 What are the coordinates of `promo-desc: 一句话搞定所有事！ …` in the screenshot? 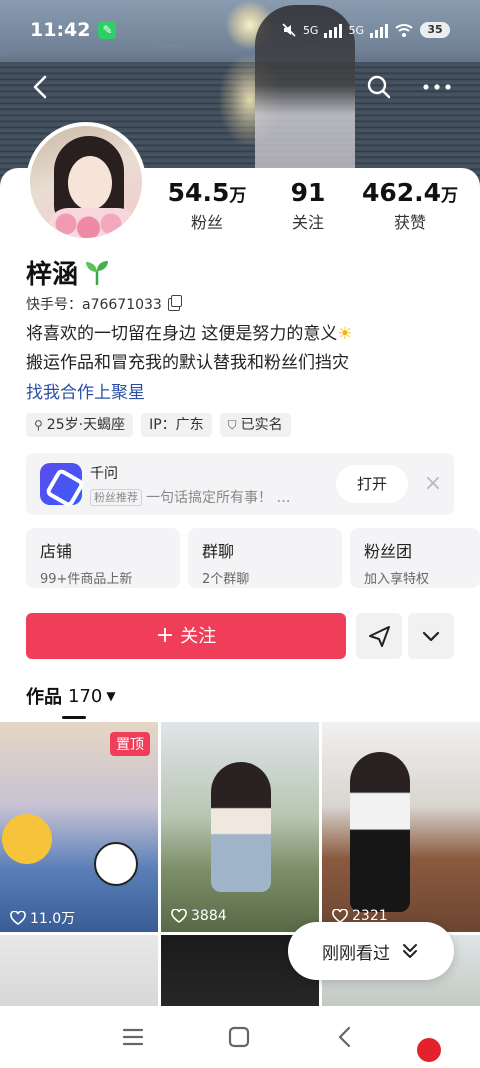 It's located at (218, 498).